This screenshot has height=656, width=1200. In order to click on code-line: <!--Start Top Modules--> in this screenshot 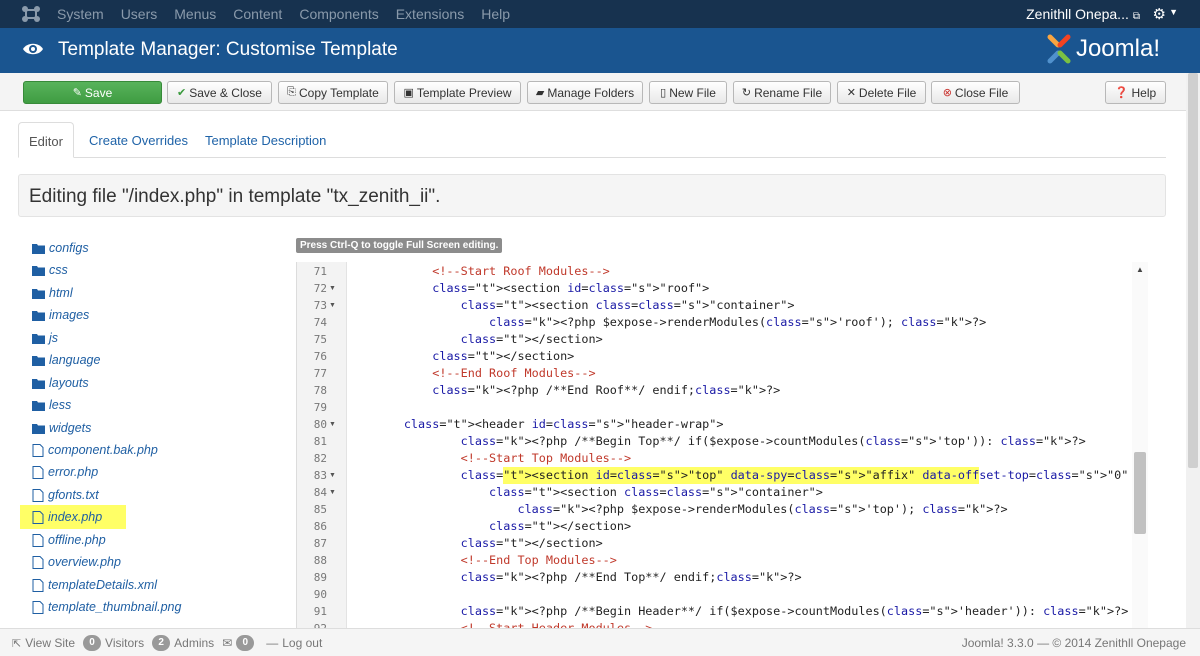, I will do `click(489, 458)`.